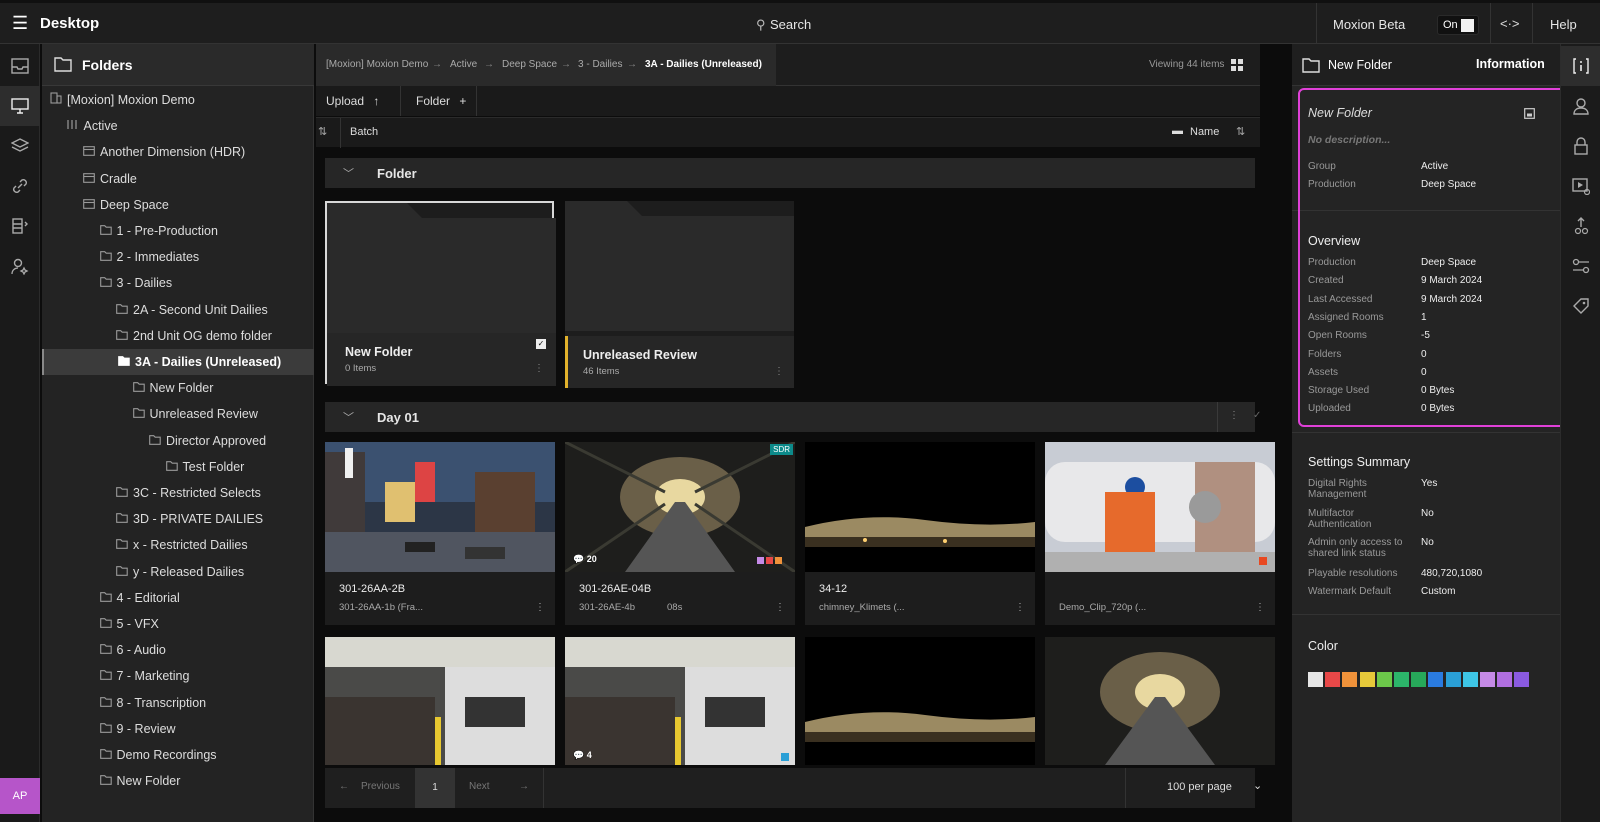 The height and width of the screenshot is (822, 1600). What do you see at coordinates (790, 24) in the screenshot?
I see `search-field: Search` at bounding box center [790, 24].